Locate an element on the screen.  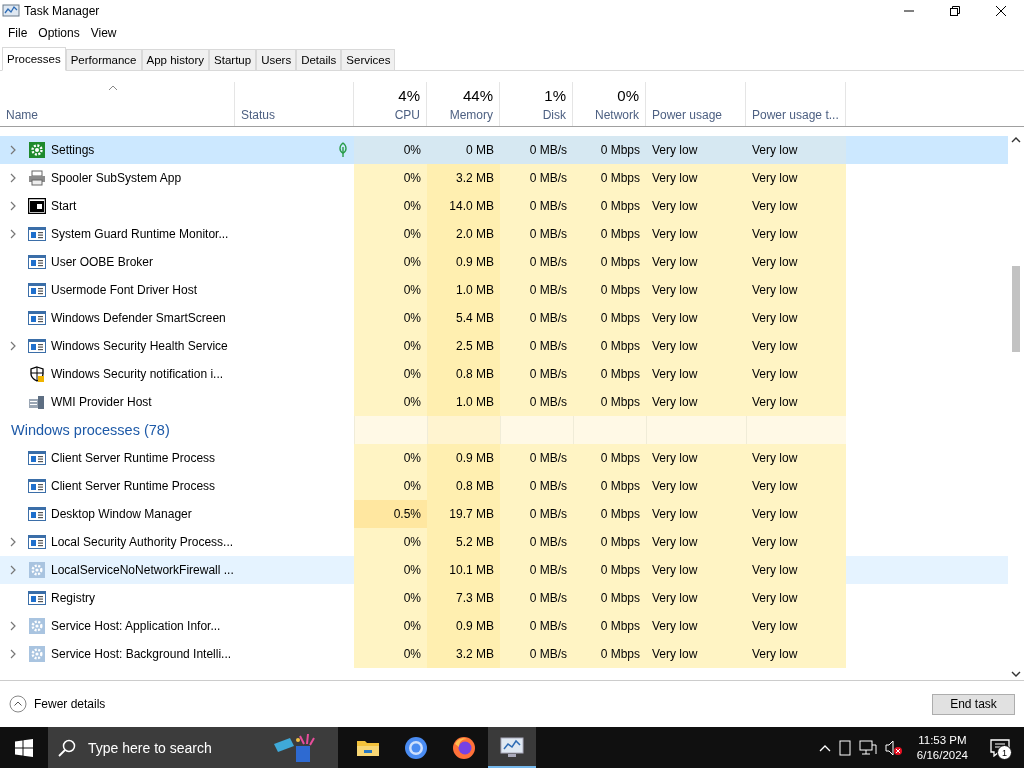
end-task-button: End task is located at coordinates (973, 704).